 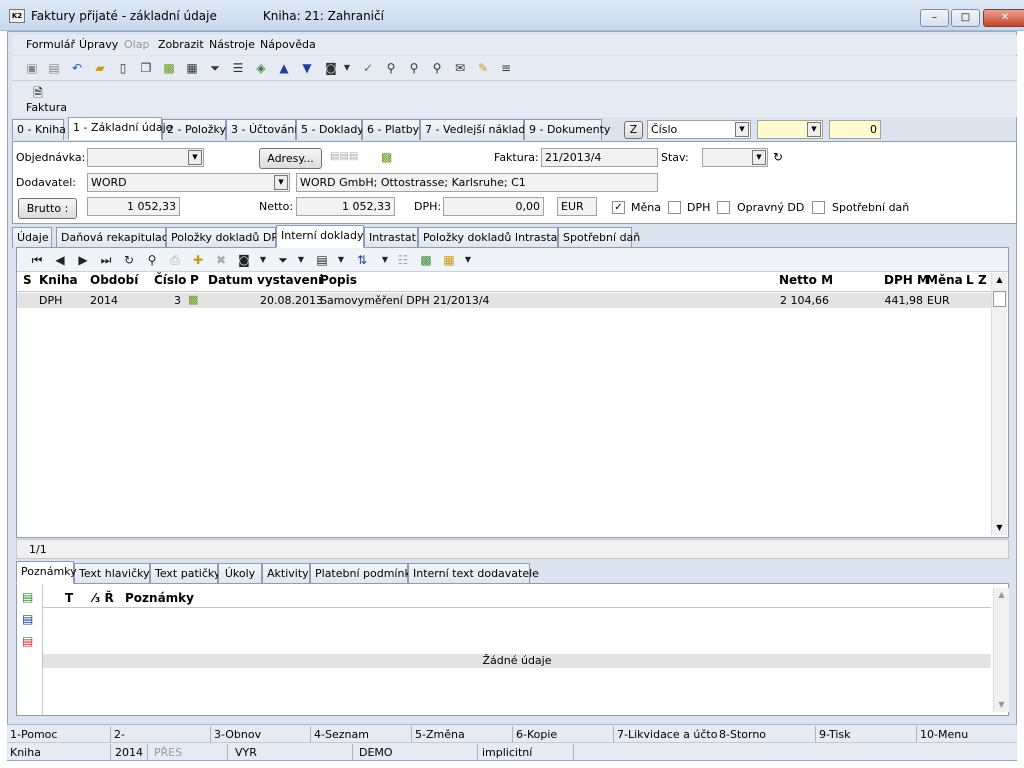 I want to click on col-z: Z, so click(x=982, y=280).